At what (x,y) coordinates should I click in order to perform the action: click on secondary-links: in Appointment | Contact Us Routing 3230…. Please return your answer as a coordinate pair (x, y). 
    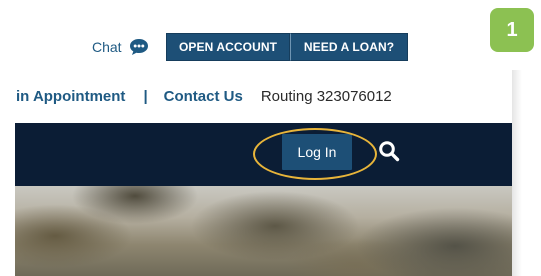
    Looking at the image, I should click on (204, 96).